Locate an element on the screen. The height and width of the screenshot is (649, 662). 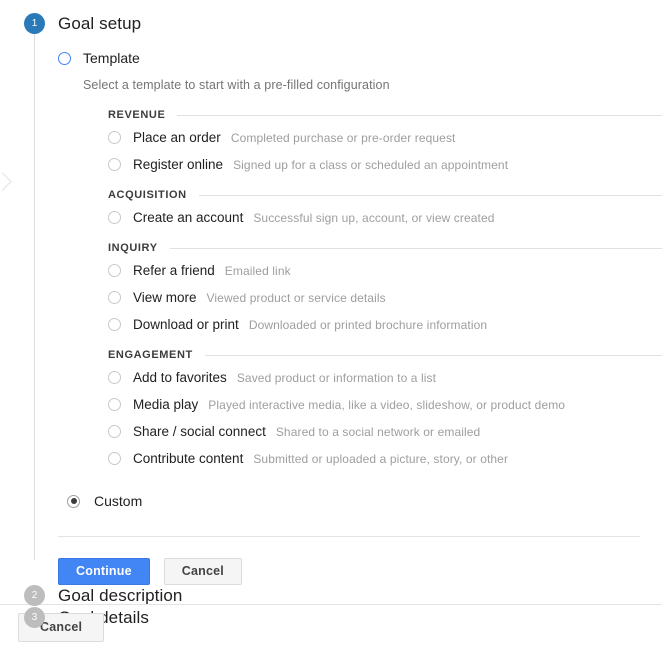
section-divider is located at coordinates (349, 536).